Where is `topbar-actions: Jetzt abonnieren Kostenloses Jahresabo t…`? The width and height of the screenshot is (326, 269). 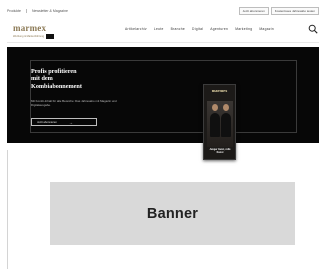
topbar-actions: Jetzt abonnieren Kostenloses Jahresabo t… is located at coordinates (278, 10).